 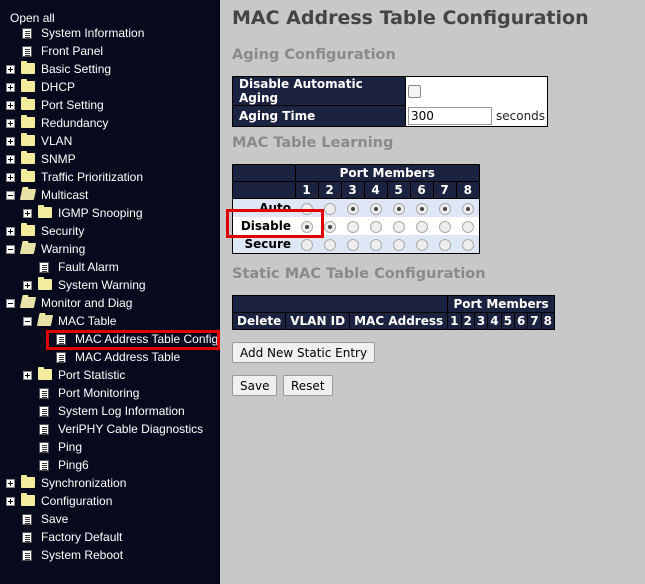 What do you see at coordinates (77, 501) in the screenshot?
I see `sidebar-item-label: Configuration` at bounding box center [77, 501].